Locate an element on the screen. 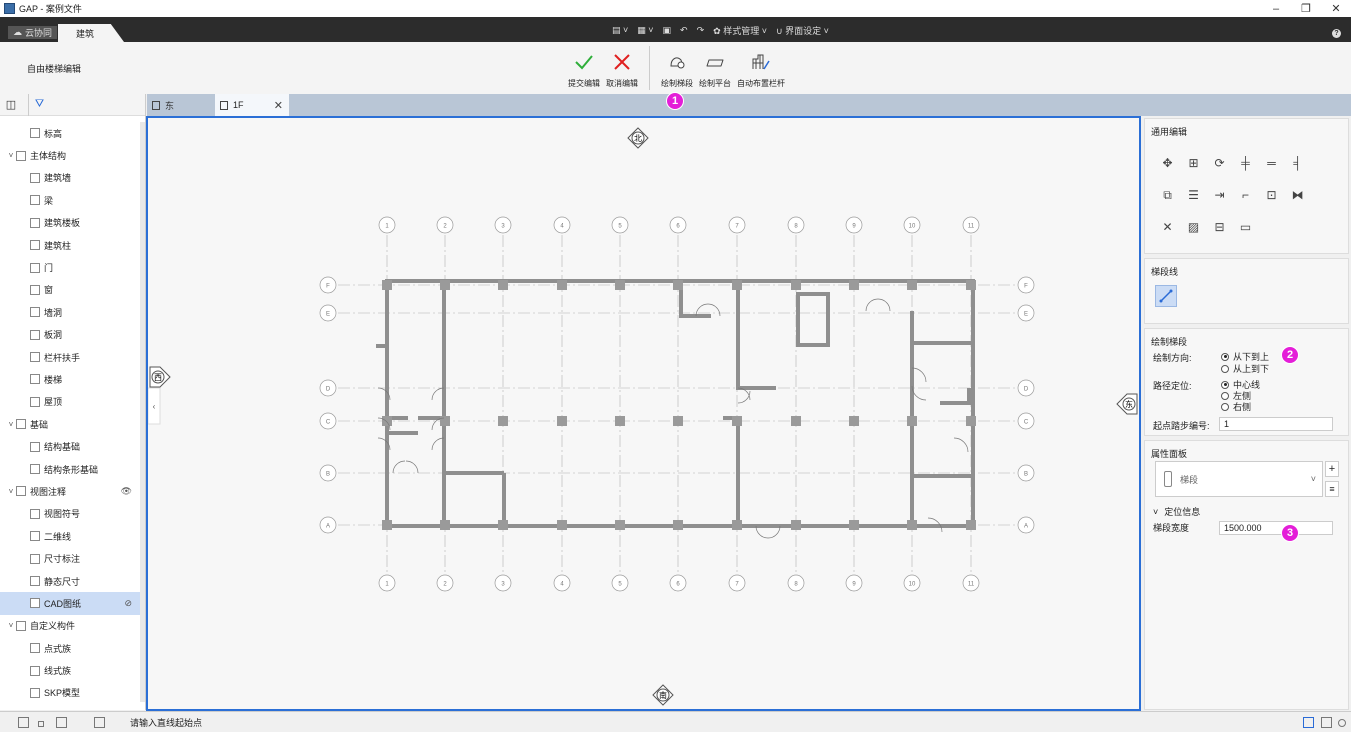 Image resolution: width=1351 pixels, height=732 pixels. open-file-icon: ▦ ˅ is located at coordinates (645, 30).